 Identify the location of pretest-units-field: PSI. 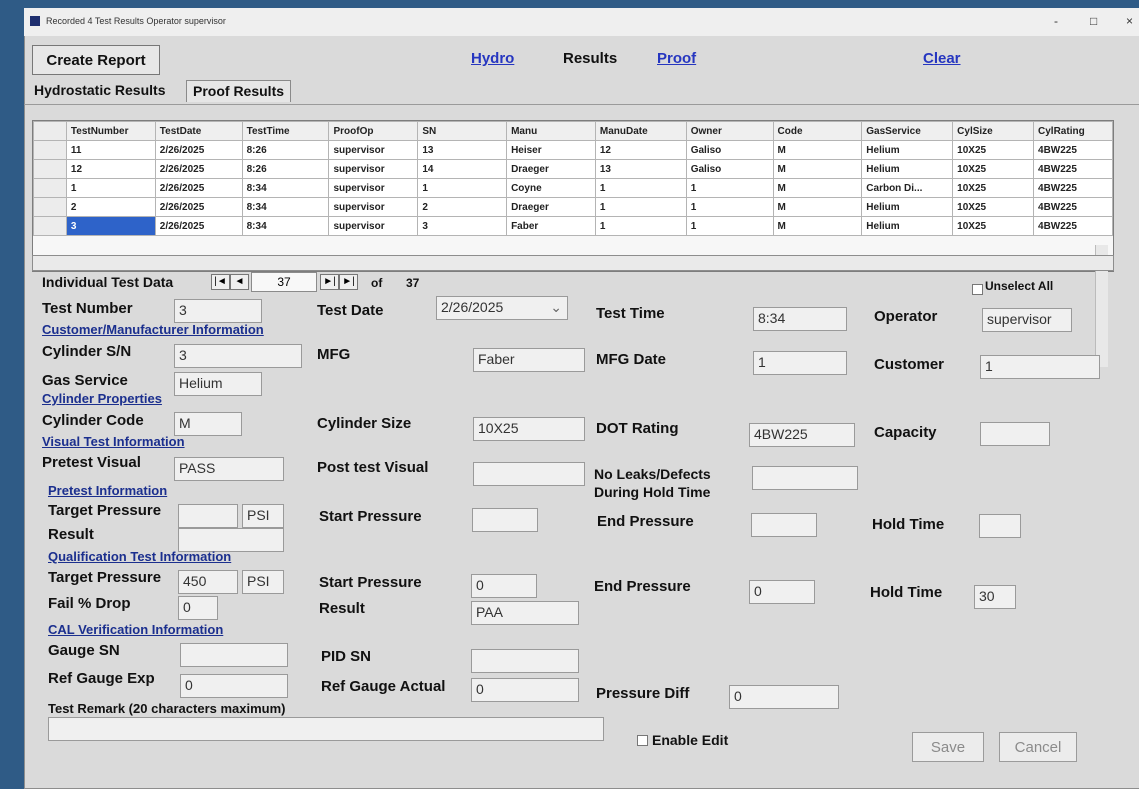
(263, 516).